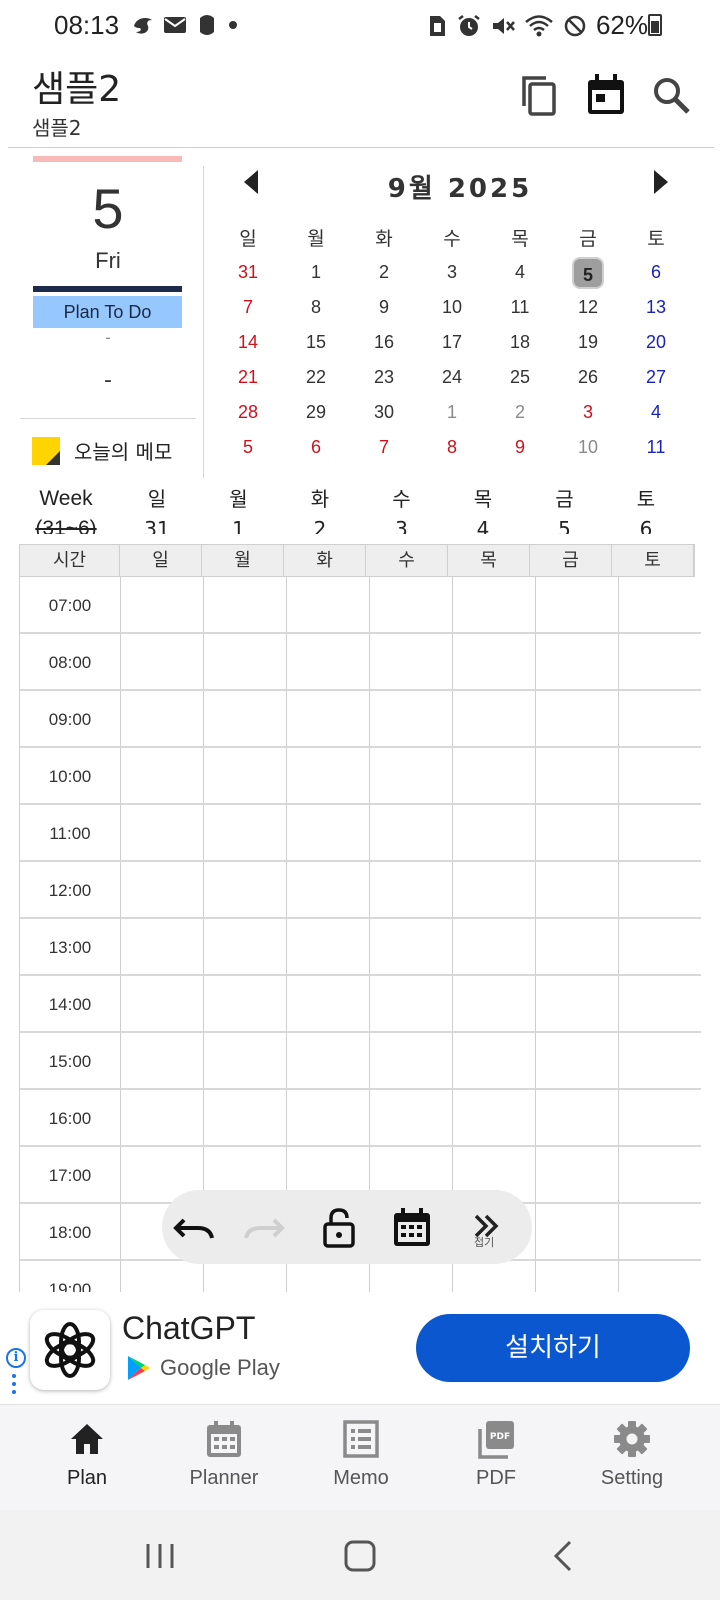 The image size is (720, 1600). What do you see at coordinates (460, 186) in the screenshot?
I see `month-title: 9월 2025` at bounding box center [460, 186].